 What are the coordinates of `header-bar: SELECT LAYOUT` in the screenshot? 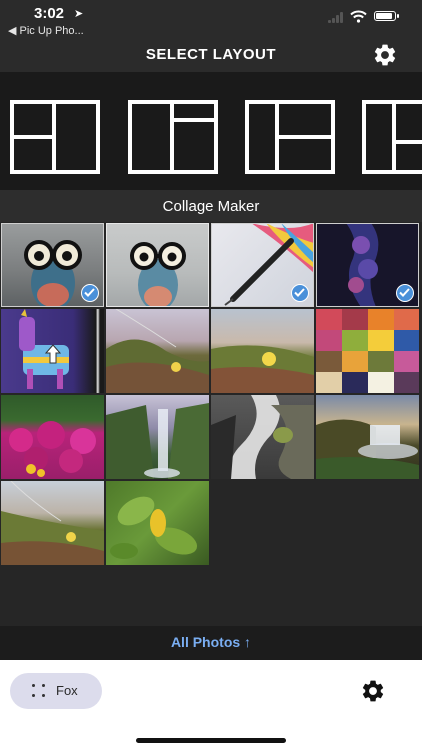 It's located at (211, 57).